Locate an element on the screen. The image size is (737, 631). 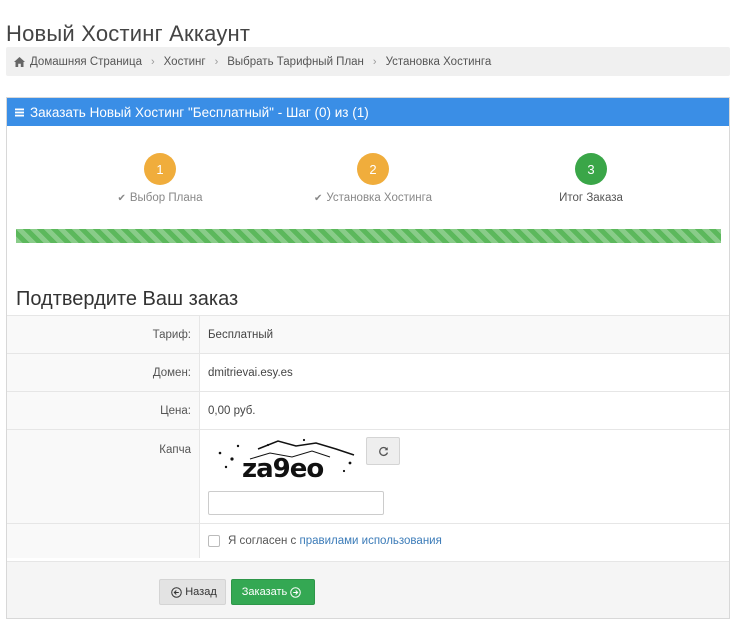
agree-text: Я согласен с правилами использования is located at coordinates (335, 541).